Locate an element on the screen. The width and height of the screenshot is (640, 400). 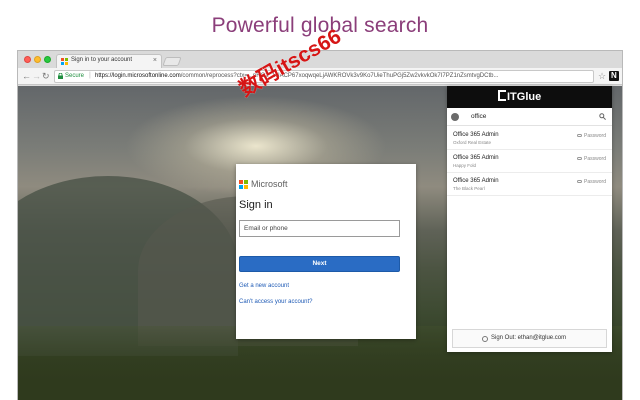
minimize-window-button is located at coordinates (37, 59).